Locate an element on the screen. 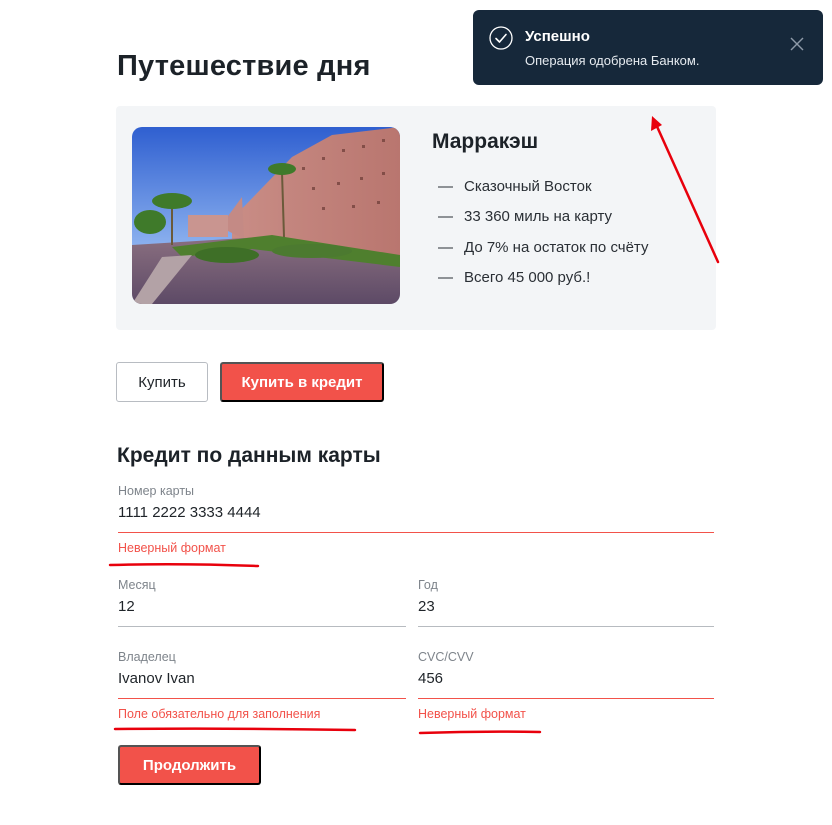 This screenshot has width=832, height=825. cvc-error: Неверный формат is located at coordinates (472, 714).